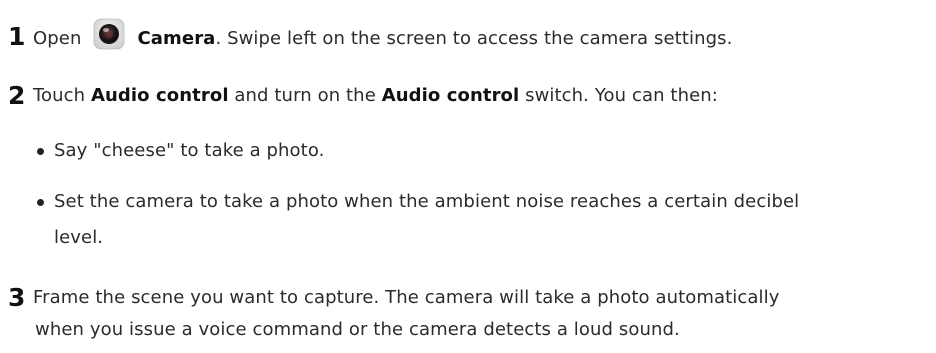 The width and height of the screenshot is (936, 353). What do you see at coordinates (17, 36) in the screenshot?
I see `step-1-number: 1` at bounding box center [17, 36].